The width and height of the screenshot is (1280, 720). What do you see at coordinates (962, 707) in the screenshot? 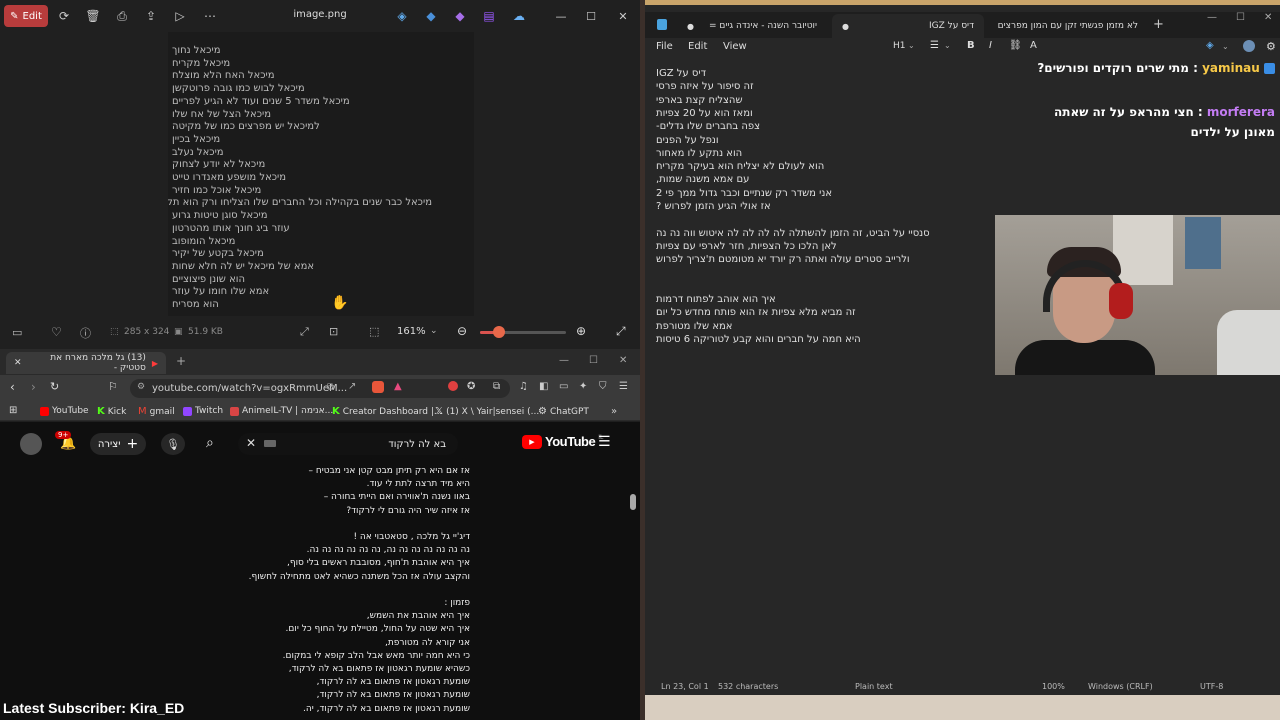
I see `wallpaper-bottom` at bounding box center [962, 707].